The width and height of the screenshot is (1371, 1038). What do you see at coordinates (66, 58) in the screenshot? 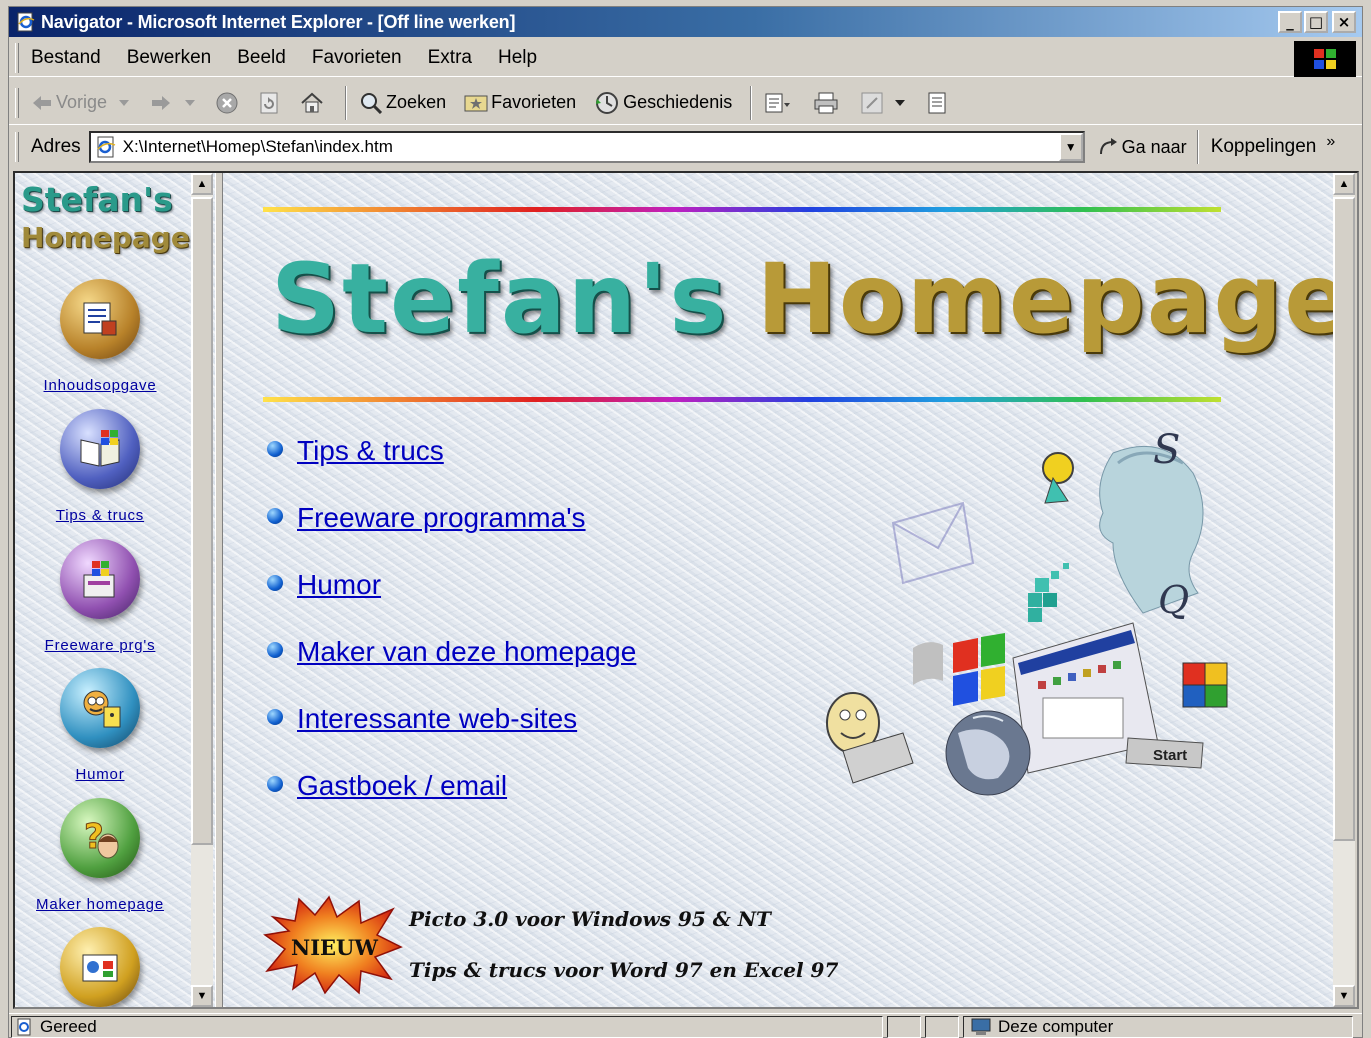
I see `menu-bestand: Bestand` at bounding box center [66, 58].